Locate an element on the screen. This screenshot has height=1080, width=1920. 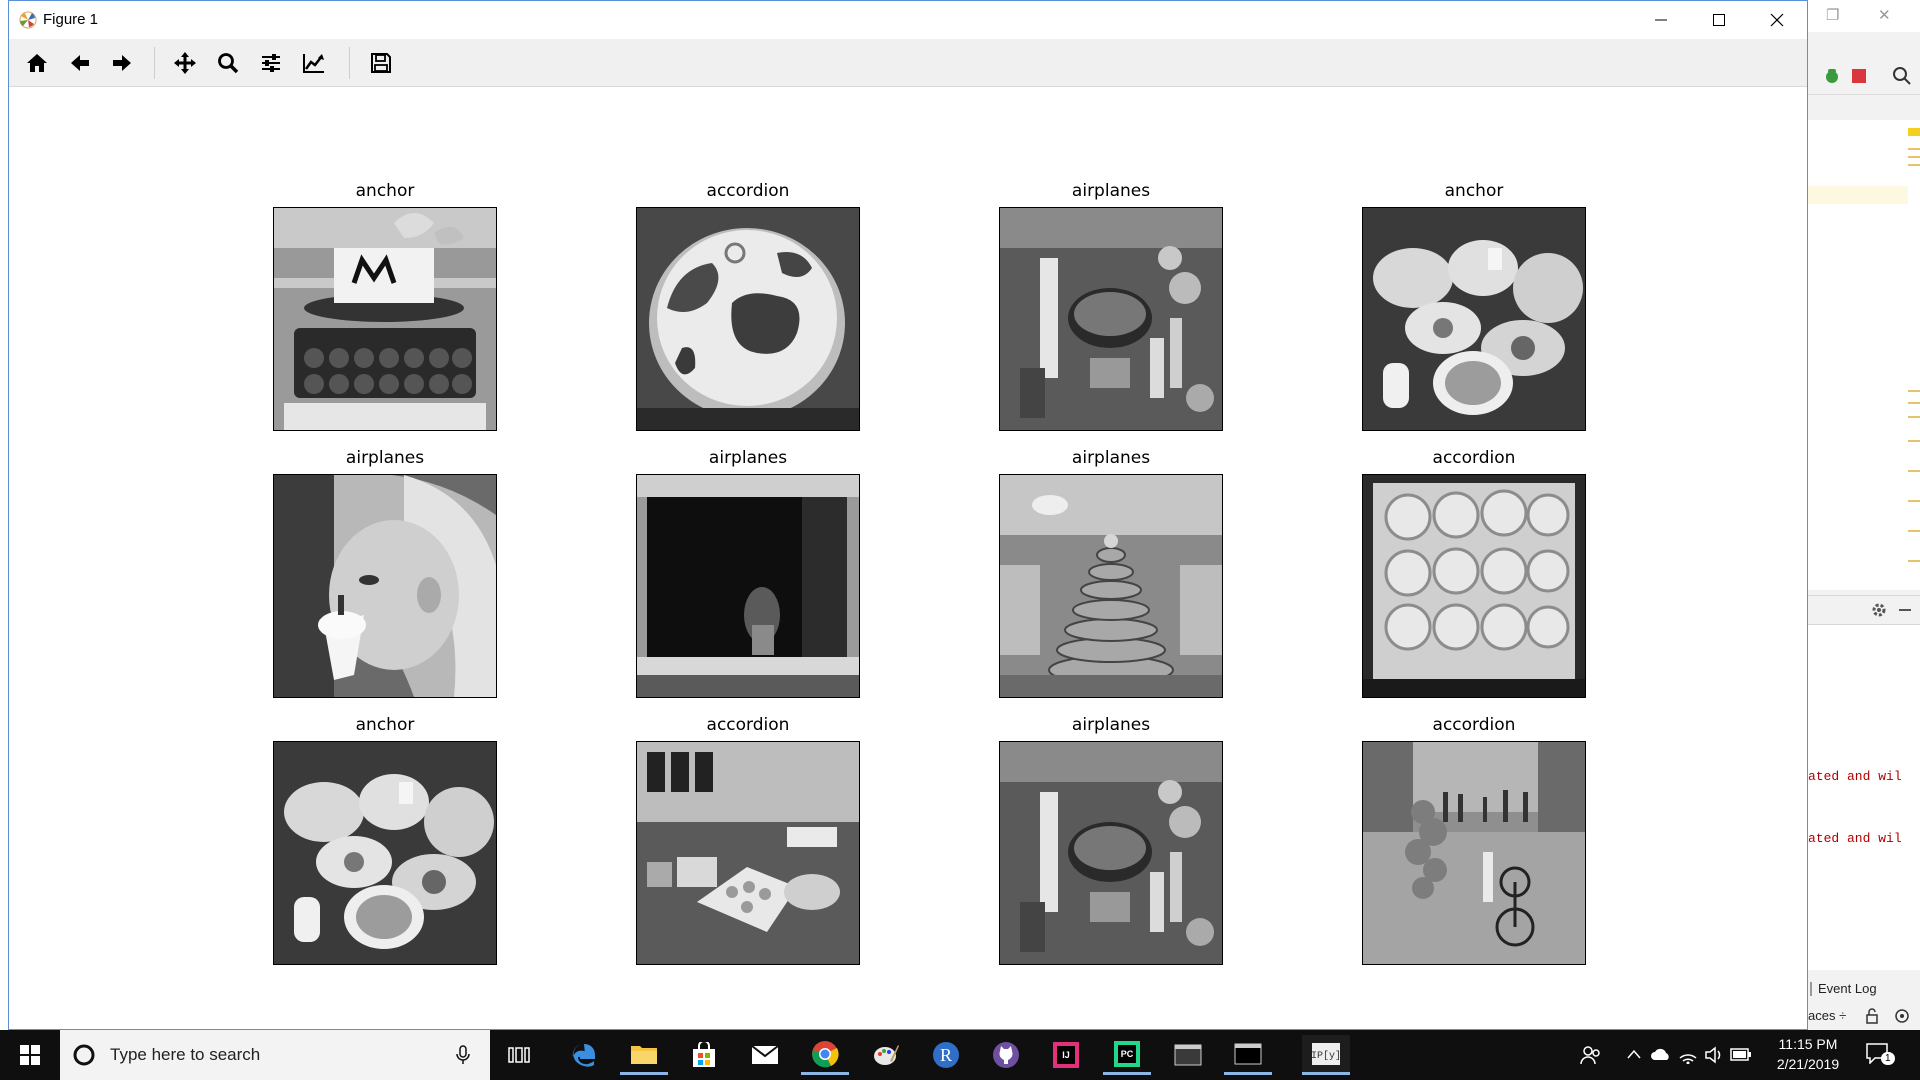
minimize-button is located at coordinates (1661, 20).